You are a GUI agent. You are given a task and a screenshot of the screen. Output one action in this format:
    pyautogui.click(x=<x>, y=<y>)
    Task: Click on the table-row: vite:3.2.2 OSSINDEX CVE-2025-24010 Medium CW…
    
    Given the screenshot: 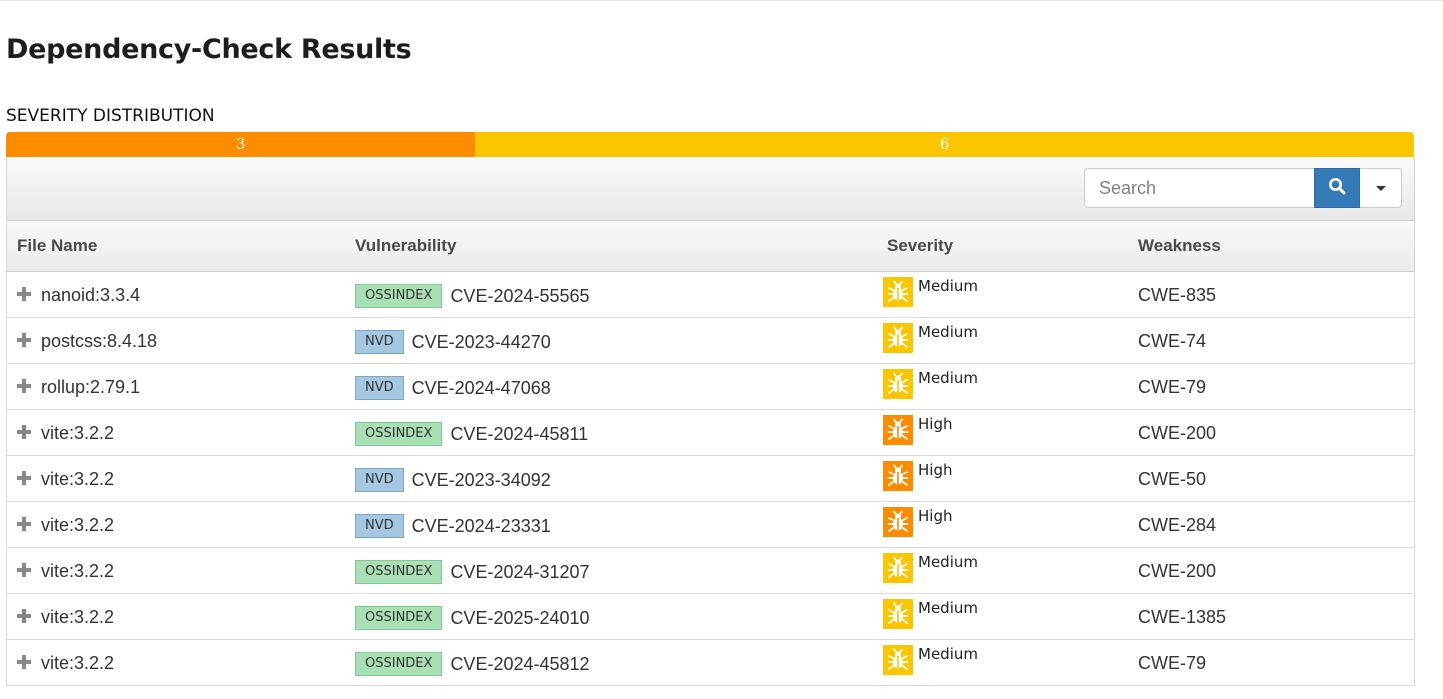 What is the action you would take?
    pyautogui.click(x=710, y=617)
    